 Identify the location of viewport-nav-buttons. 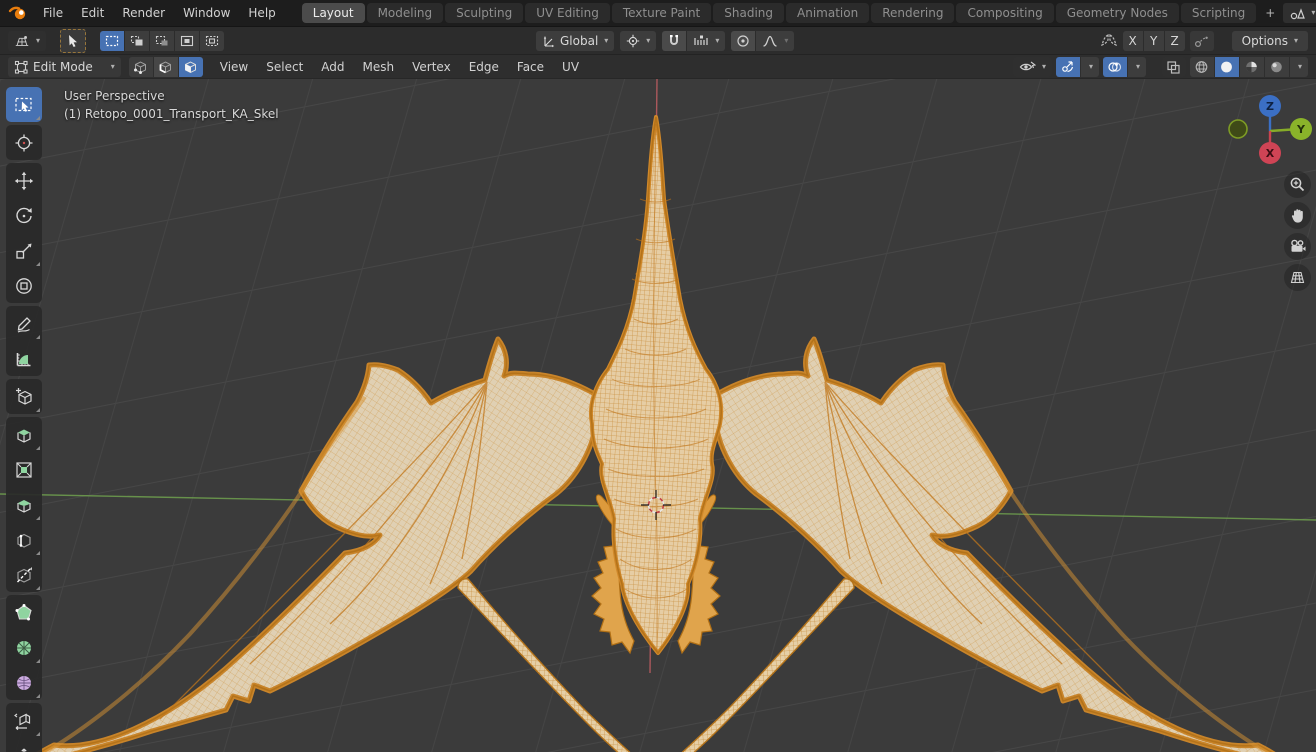
(1297, 231).